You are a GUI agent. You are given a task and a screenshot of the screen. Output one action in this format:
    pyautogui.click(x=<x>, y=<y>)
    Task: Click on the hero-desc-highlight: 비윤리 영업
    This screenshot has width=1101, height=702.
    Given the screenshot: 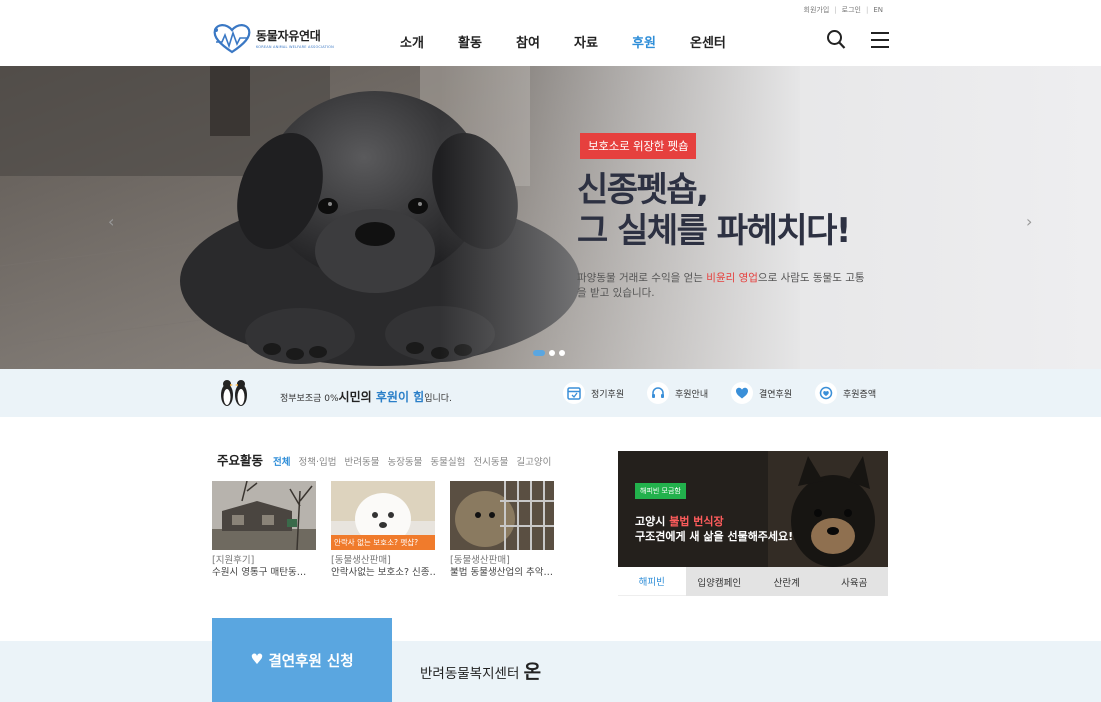 What is the action you would take?
    pyautogui.click(x=732, y=278)
    